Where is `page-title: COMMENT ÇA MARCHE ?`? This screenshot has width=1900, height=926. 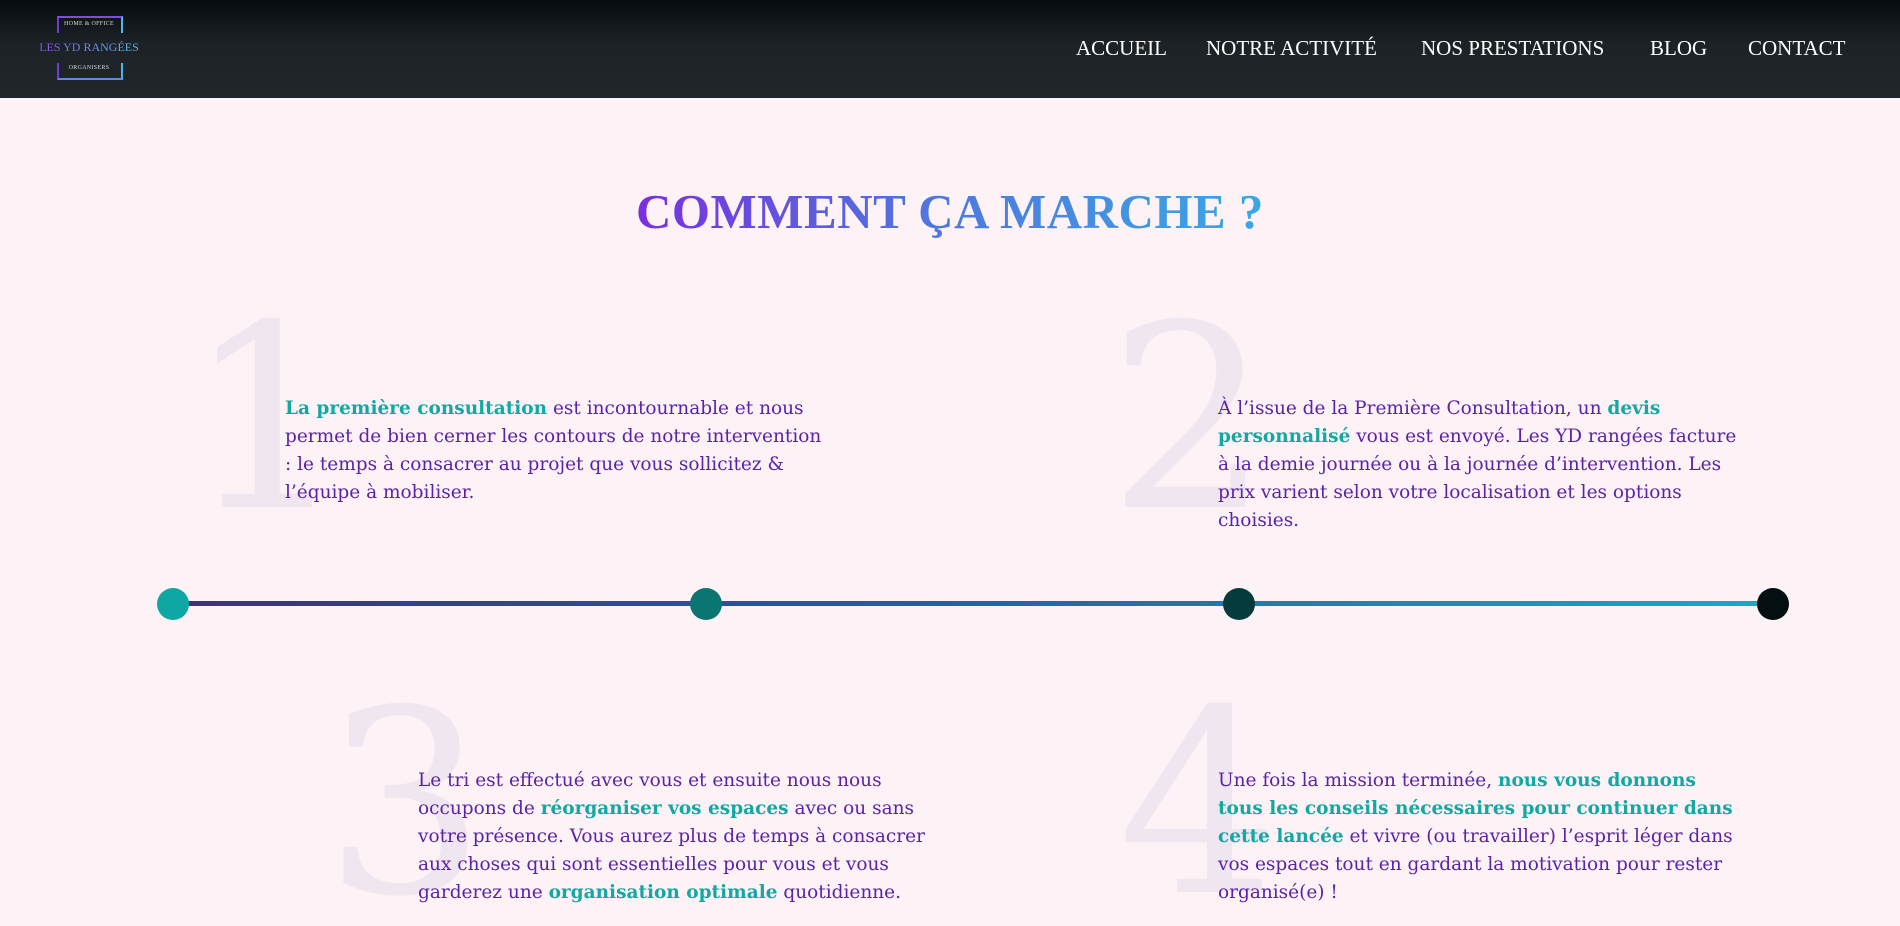 page-title: COMMENT ÇA MARCHE ? is located at coordinates (950, 212).